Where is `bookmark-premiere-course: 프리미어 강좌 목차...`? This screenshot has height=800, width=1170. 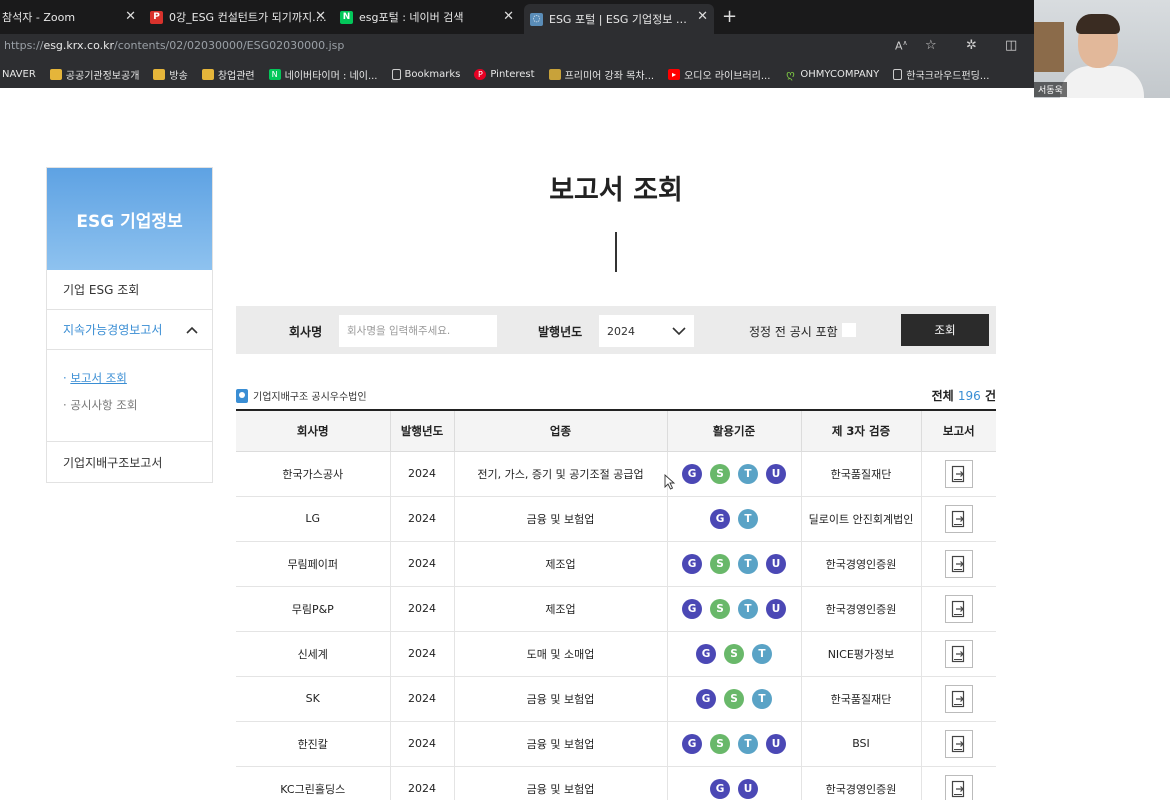 bookmark-premiere-course: 프리미어 강좌 목차... is located at coordinates (601, 74).